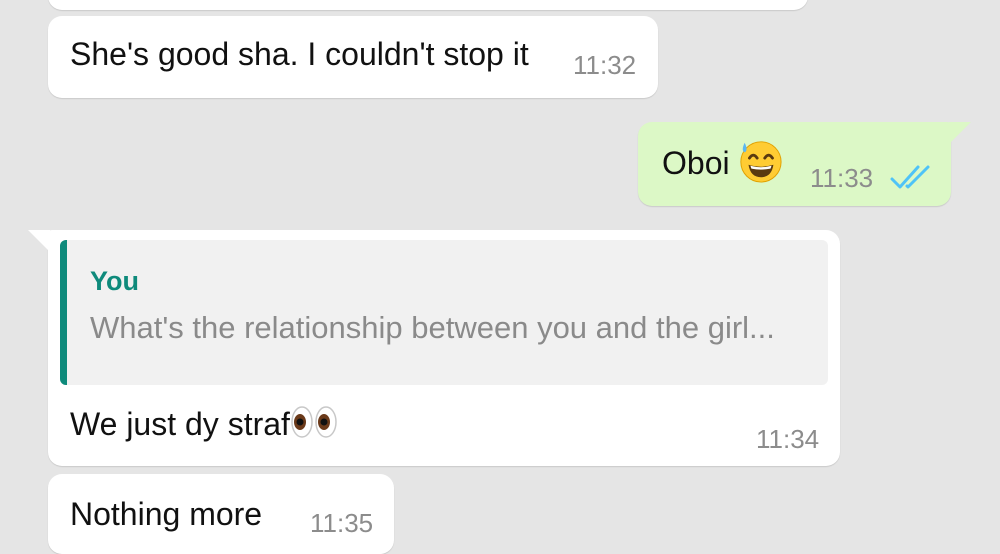  What do you see at coordinates (605, 65) in the screenshot?
I see `message-time: 11:32` at bounding box center [605, 65].